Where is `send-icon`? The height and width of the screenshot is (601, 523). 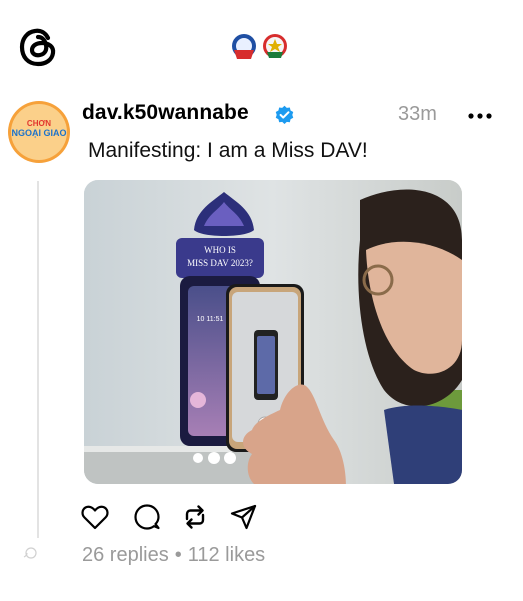 send-icon is located at coordinates (244, 517).